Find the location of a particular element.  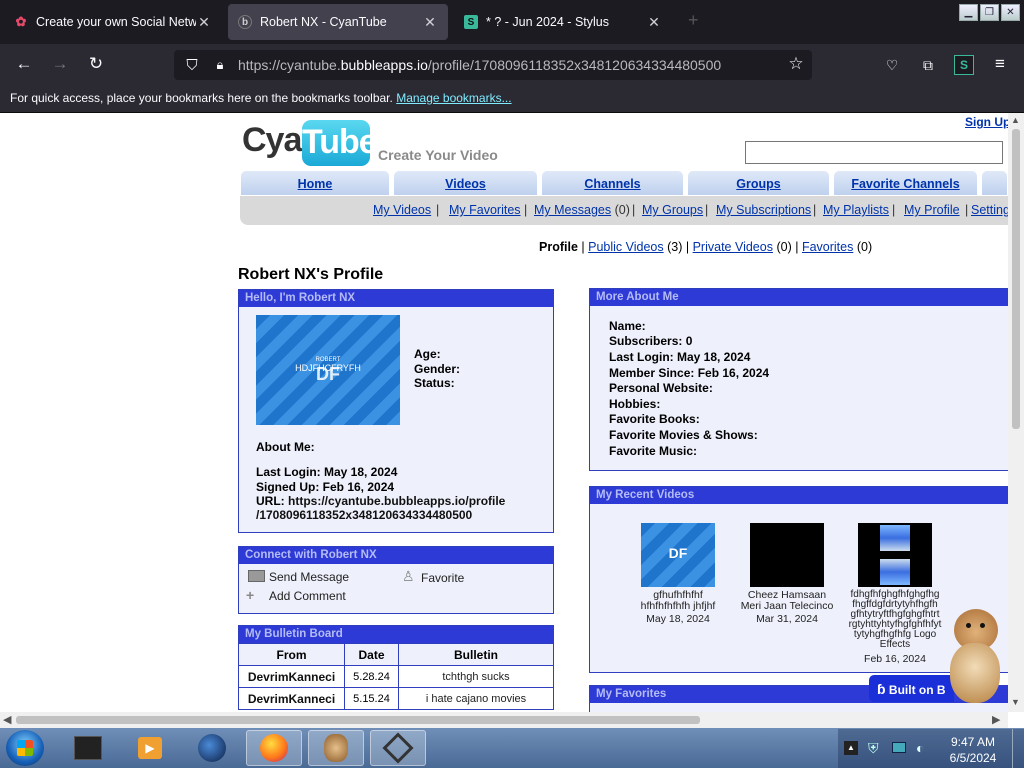

menu-icon: ≡ is located at coordinates (1000, 64).